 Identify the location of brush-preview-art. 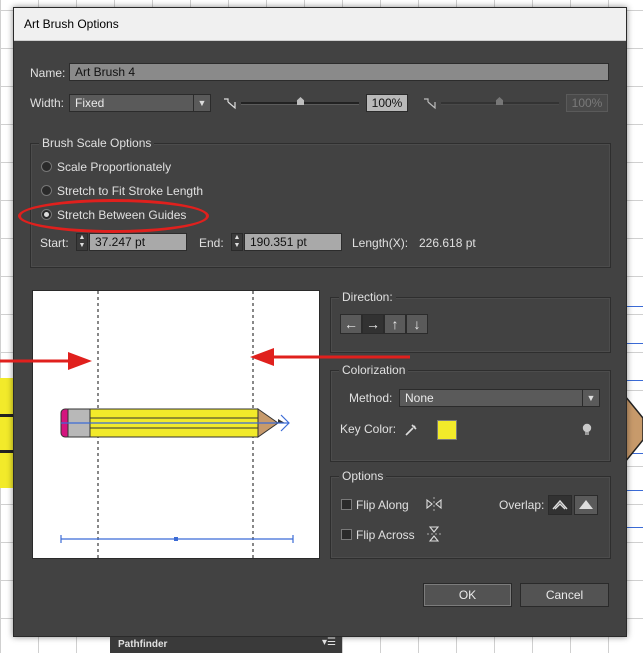
(177, 424).